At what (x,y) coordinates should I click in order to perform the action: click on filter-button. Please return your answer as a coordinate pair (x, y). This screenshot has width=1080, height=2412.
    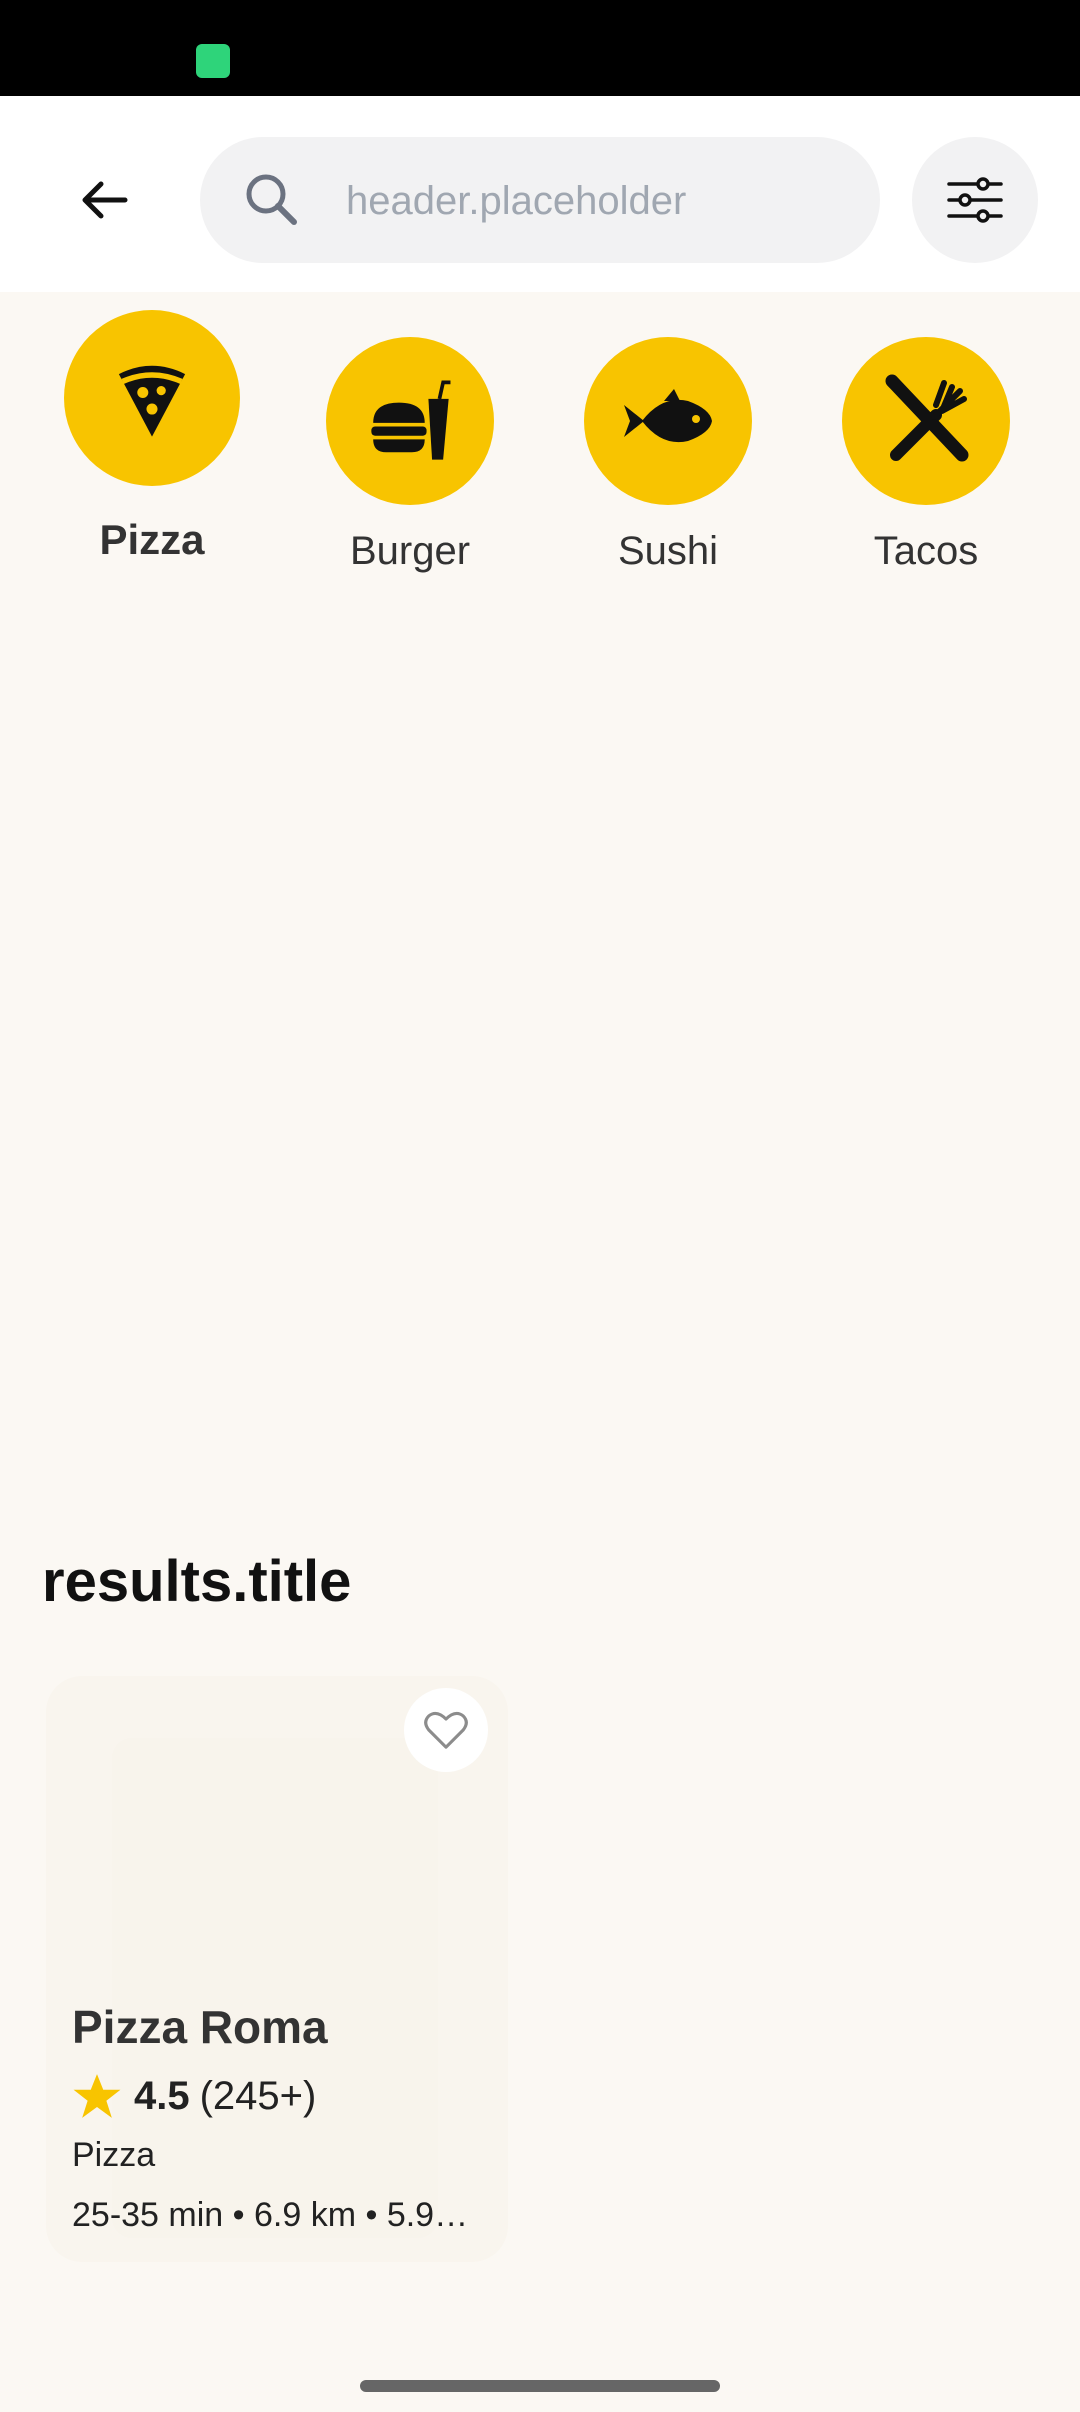
    Looking at the image, I should click on (975, 200).